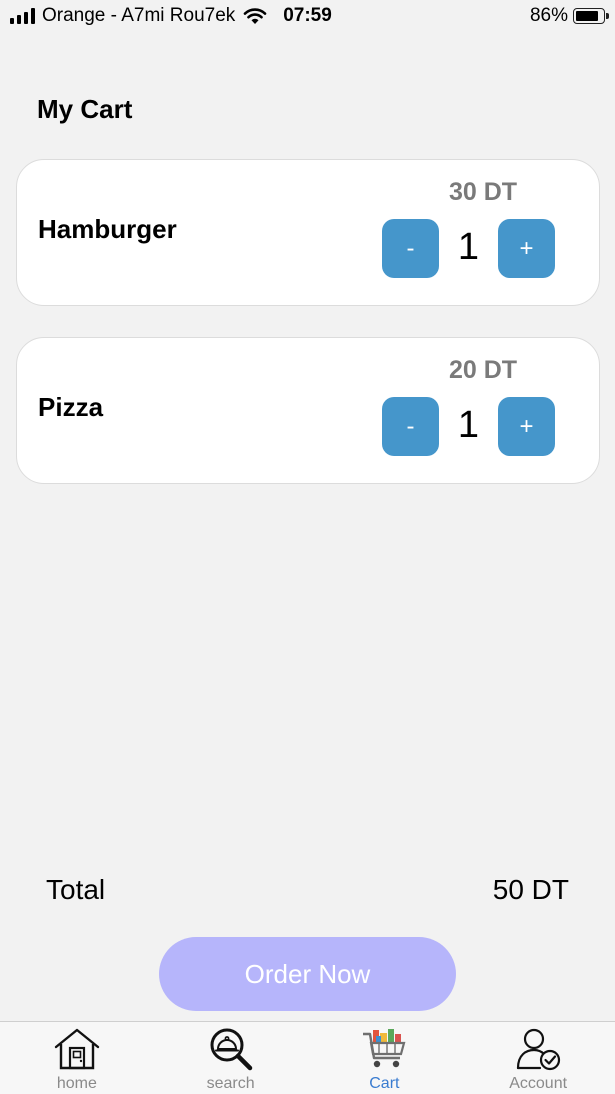 The image size is (615, 1094). I want to click on tab-account: Account, so click(538, 1058).